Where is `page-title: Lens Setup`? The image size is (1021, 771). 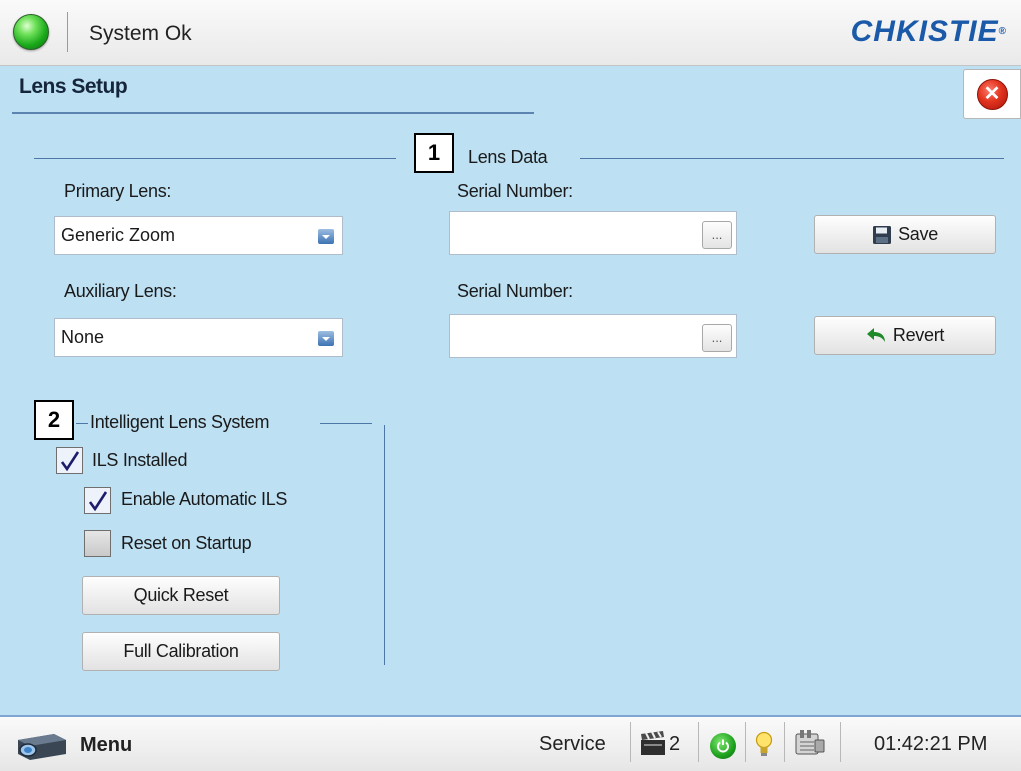
page-title: Lens Setup is located at coordinates (73, 86).